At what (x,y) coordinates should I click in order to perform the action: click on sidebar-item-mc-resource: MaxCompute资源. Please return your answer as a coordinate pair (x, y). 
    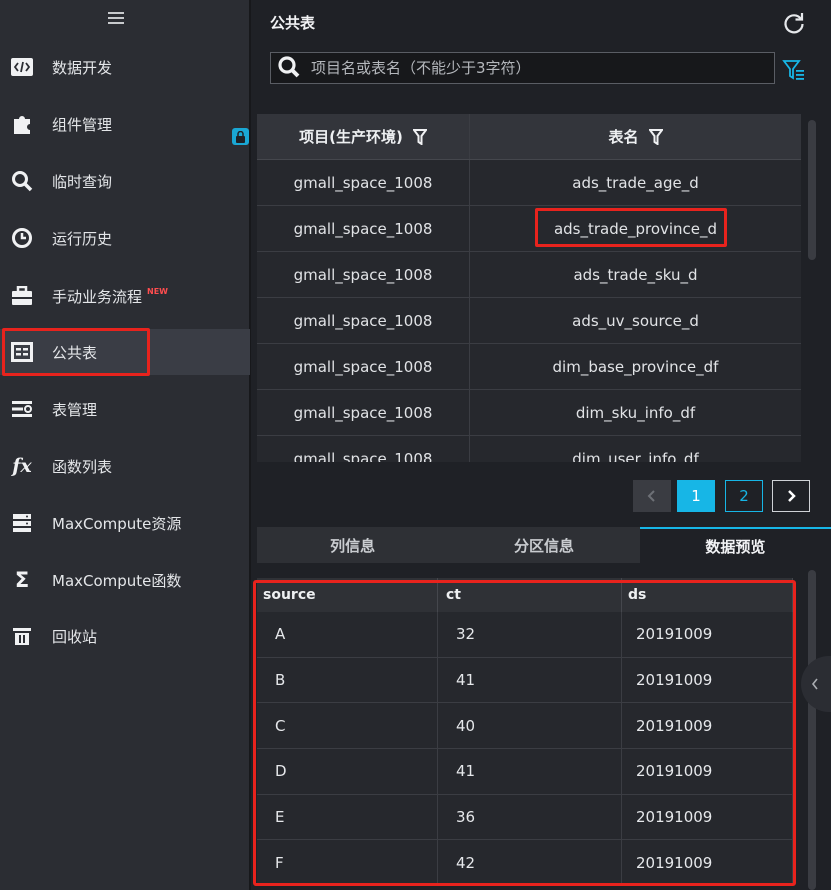
    Looking at the image, I should click on (125, 523).